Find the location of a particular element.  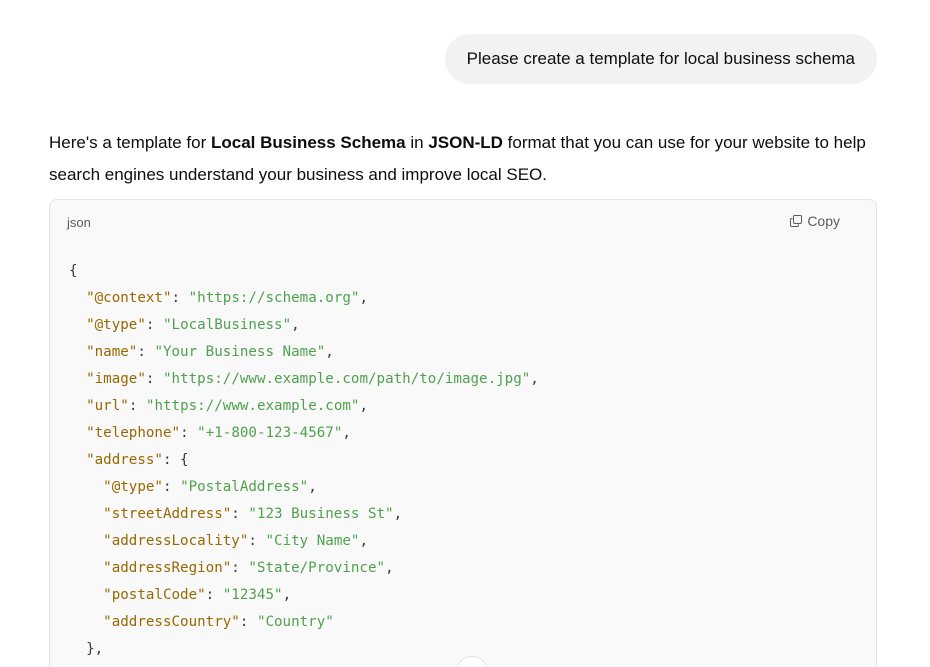

code-string: "12345" is located at coordinates (252, 595).